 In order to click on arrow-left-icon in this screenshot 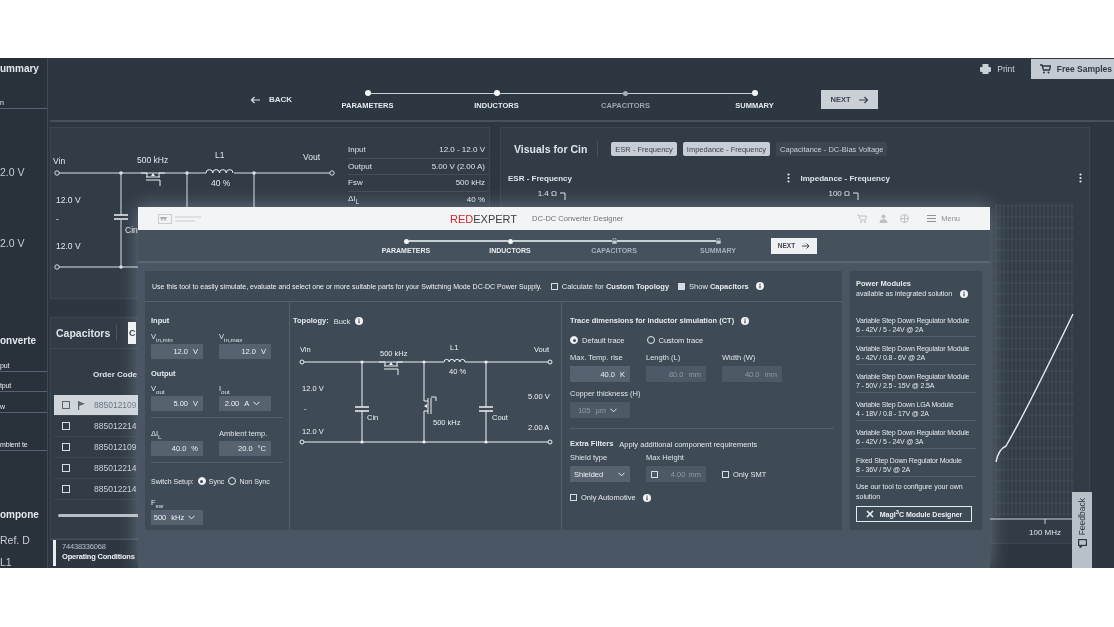, I will do `click(255, 99)`.